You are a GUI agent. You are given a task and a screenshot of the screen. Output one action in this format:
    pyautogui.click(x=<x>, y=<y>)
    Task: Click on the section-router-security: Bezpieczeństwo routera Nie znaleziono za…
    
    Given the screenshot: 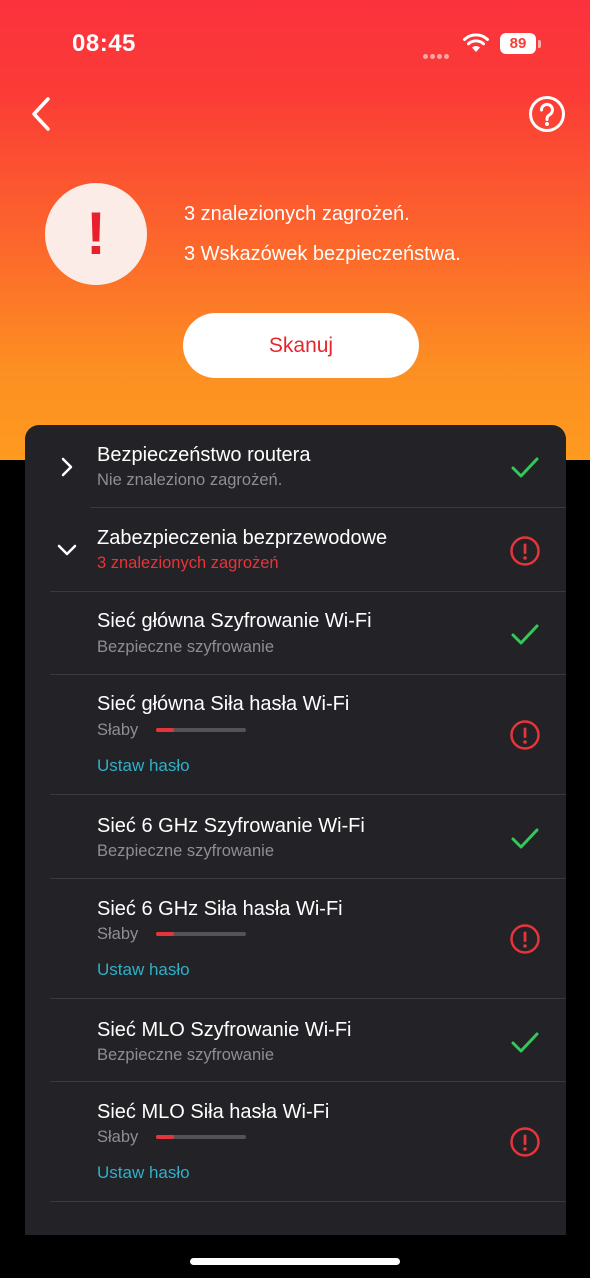 What is the action you would take?
    pyautogui.click(x=295, y=466)
    